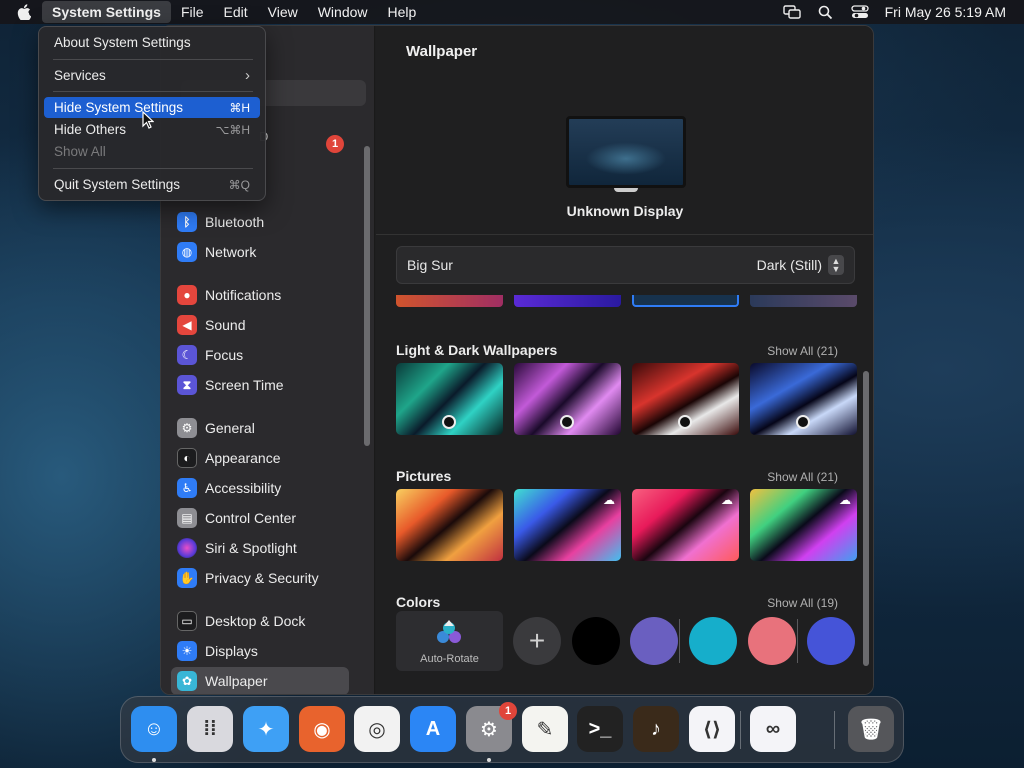  What do you see at coordinates (266, 729) in the screenshot?
I see `safari-icon: ✦` at bounding box center [266, 729].